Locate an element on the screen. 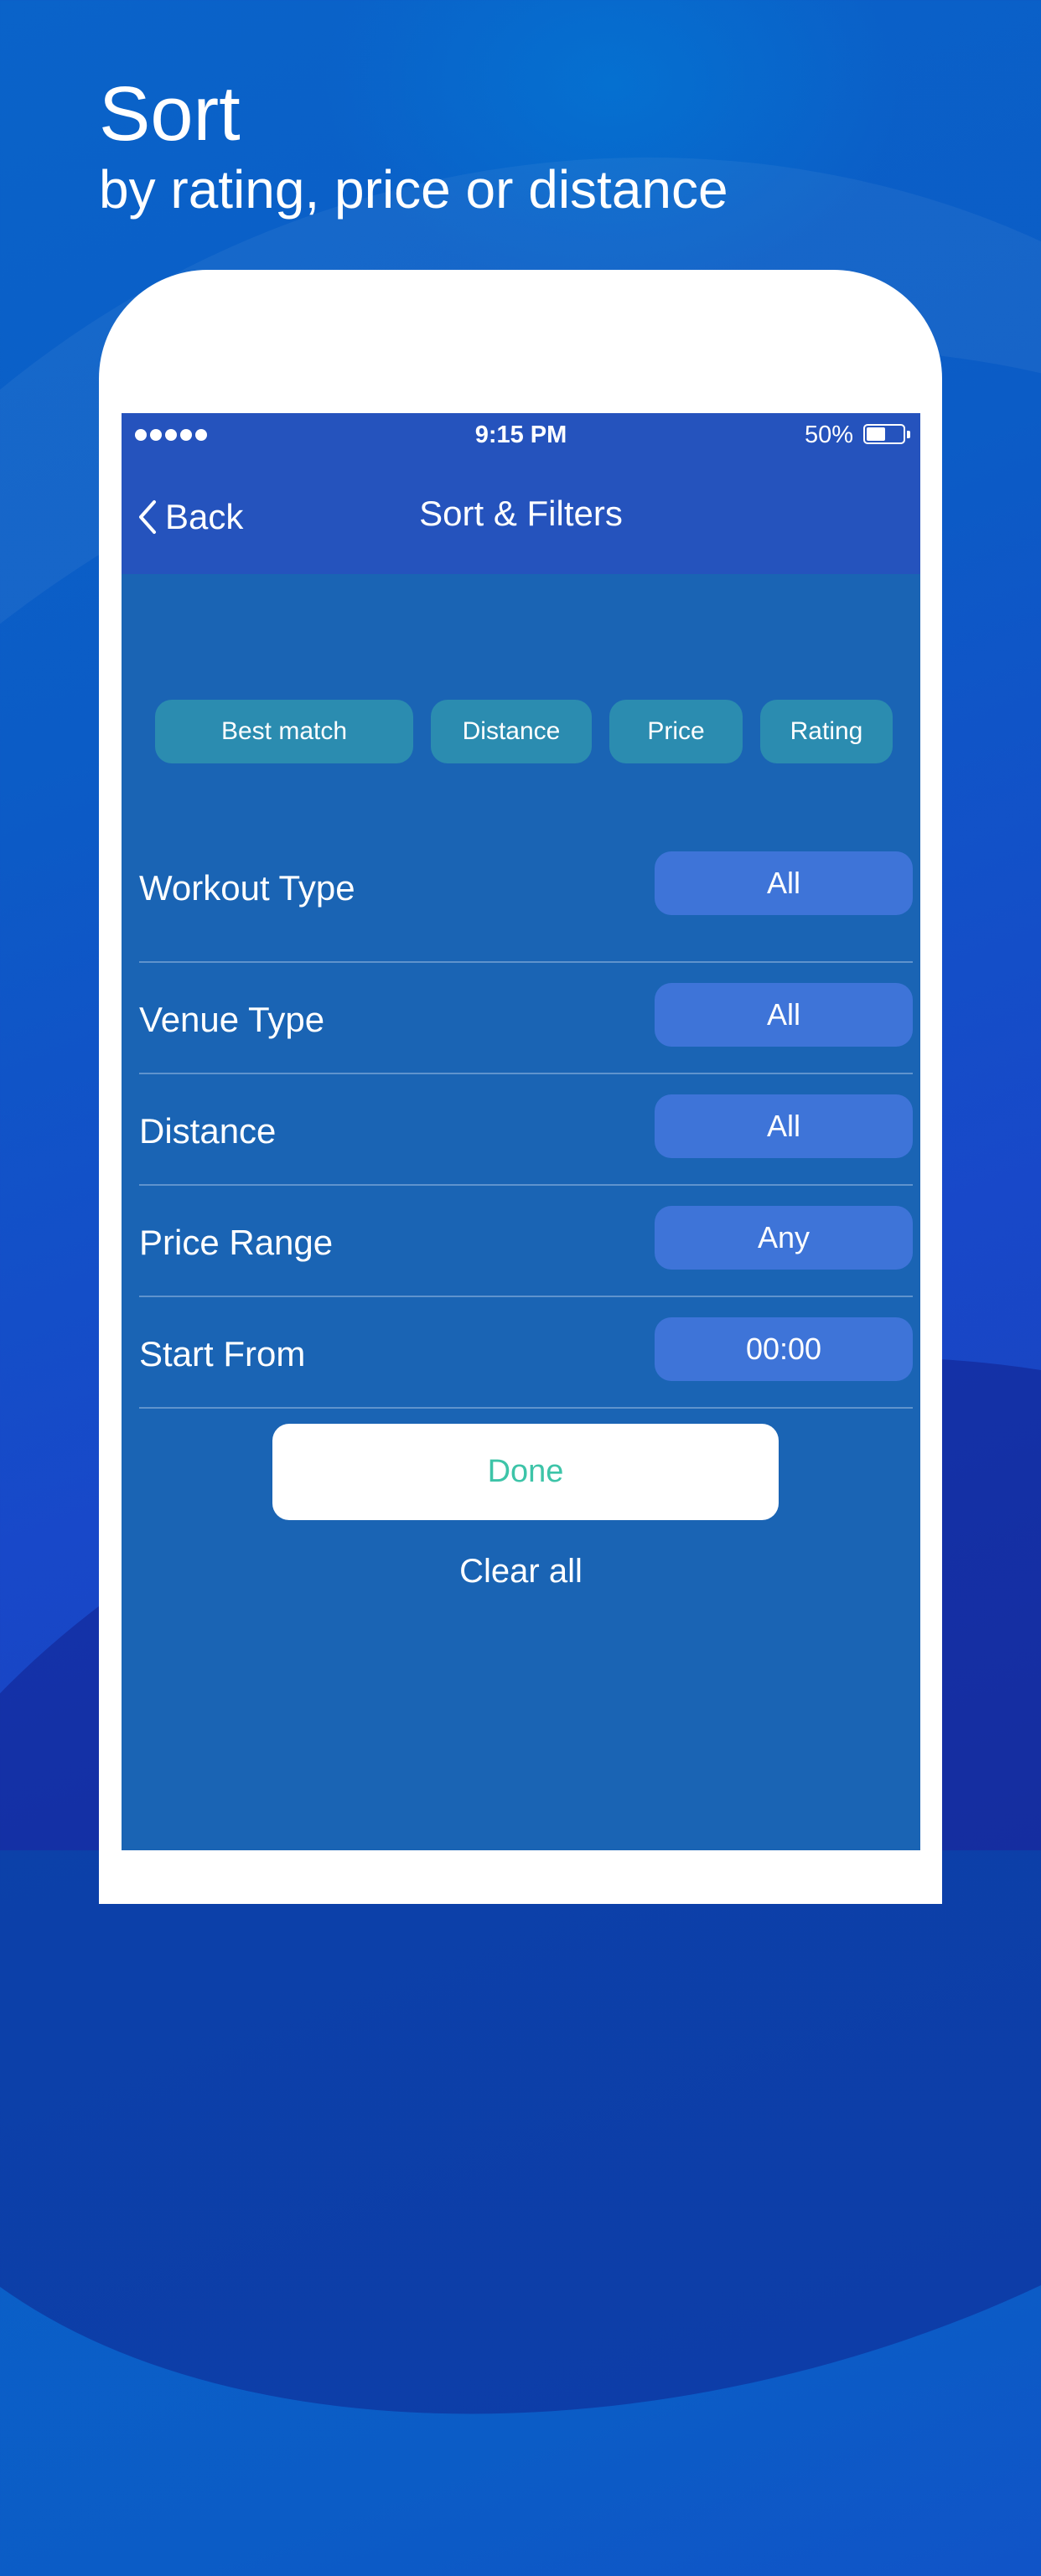  filter-label: Start From is located at coordinates (222, 1353).